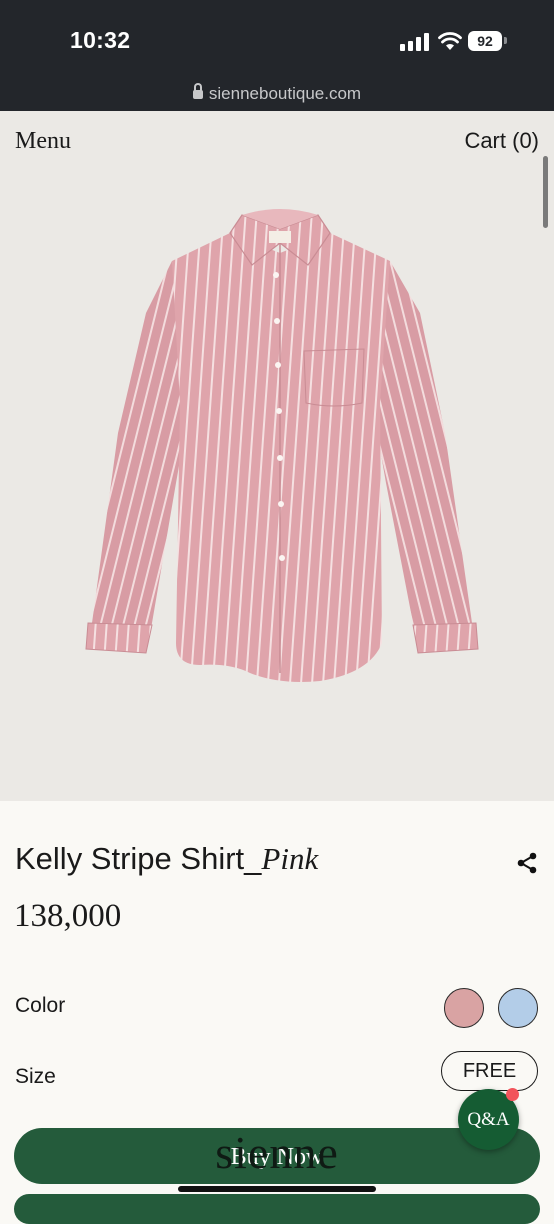  Describe the element at coordinates (501, 141) in the screenshot. I see `cart-link: Cart (0)` at that location.